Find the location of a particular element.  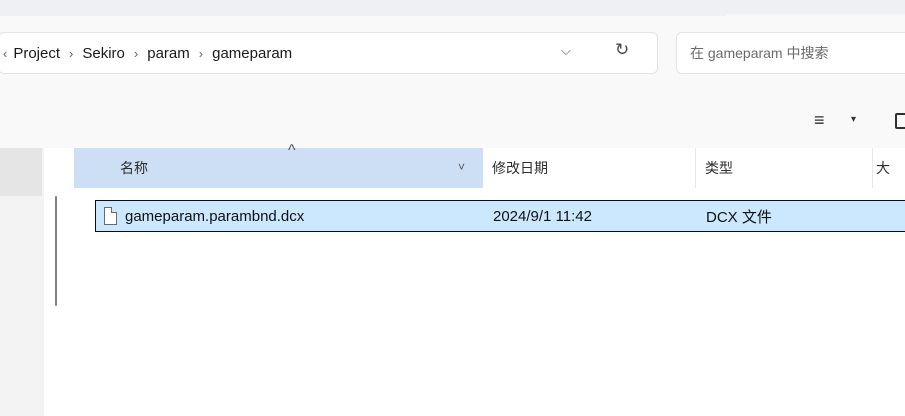

column-header-date-label: 修改日期 is located at coordinates (520, 168).